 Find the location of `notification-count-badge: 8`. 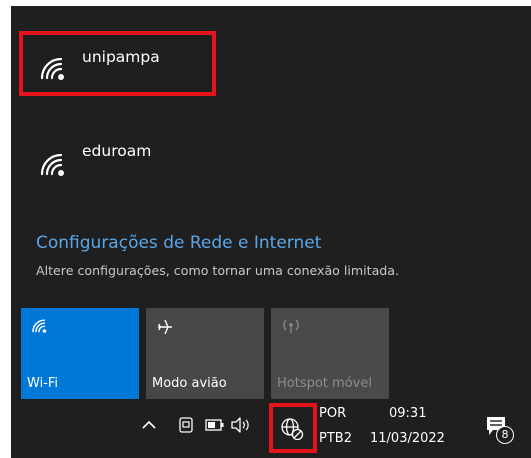

notification-count-badge: 8 is located at coordinates (505, 435).